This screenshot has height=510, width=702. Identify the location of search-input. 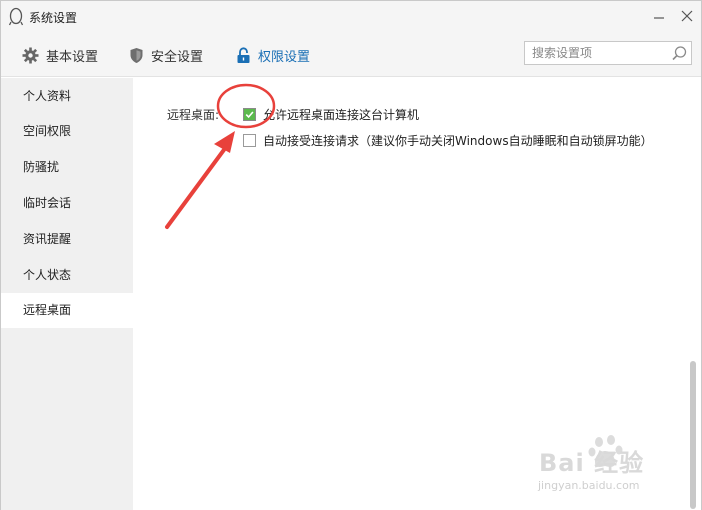
(595, 53).